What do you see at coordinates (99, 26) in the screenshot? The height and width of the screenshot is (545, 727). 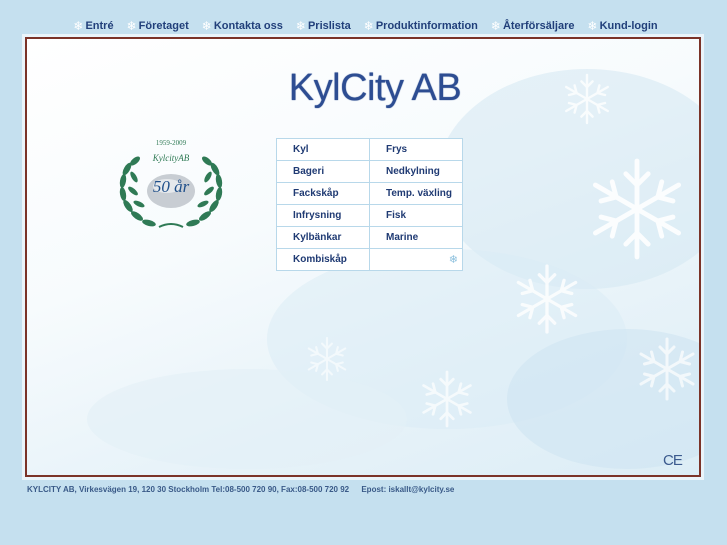 I see `nav-item-label: Entré` at bounding box center [99, 26].